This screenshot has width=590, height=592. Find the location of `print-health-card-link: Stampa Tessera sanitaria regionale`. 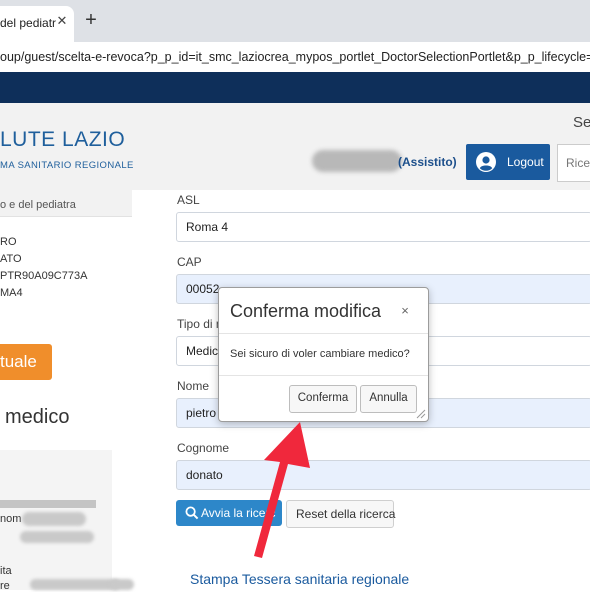

print-health-card-link: Stampa Tessera sanitaria regionale is located at coordinates (299, 579).